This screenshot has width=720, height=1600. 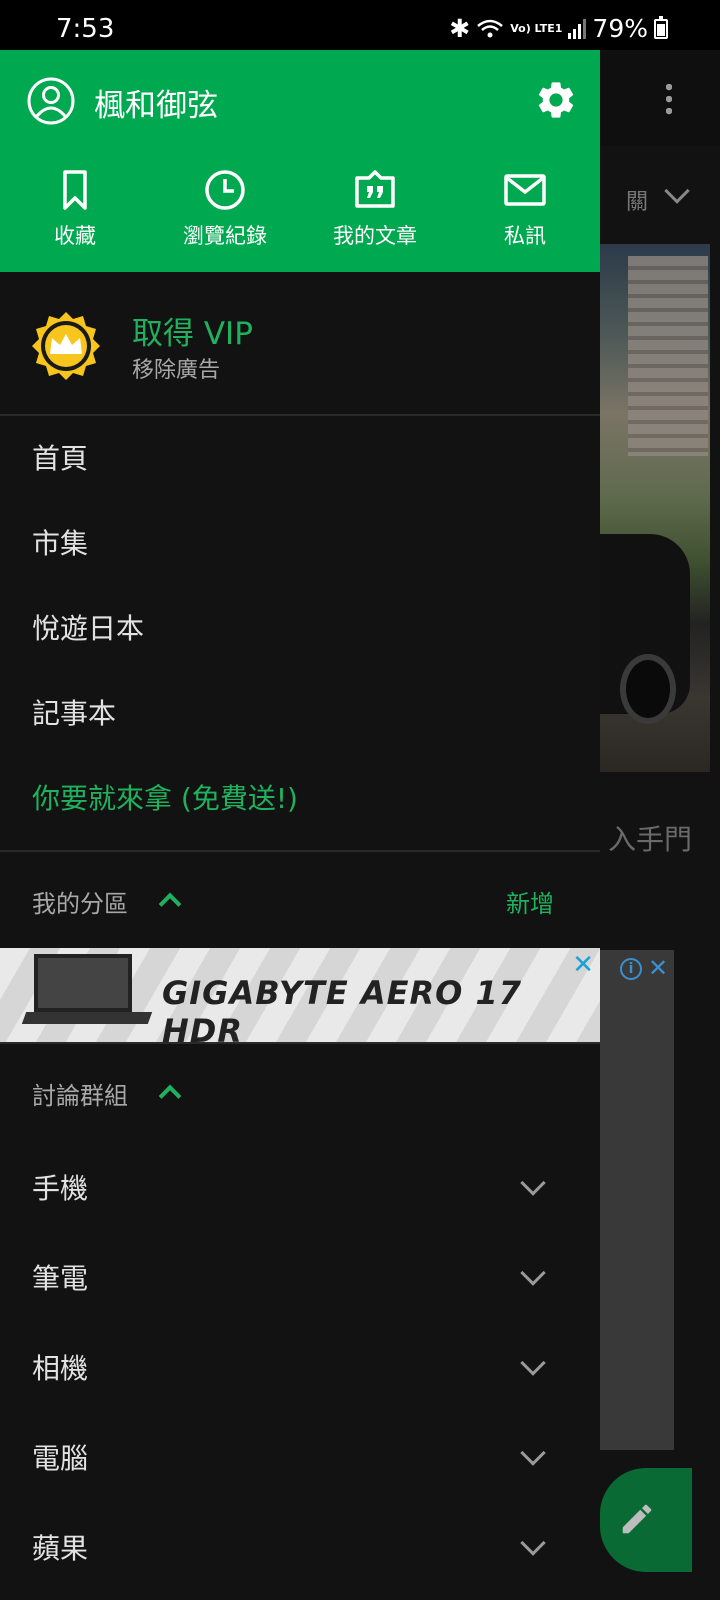 I want to click on background-toolbar, so click(x=660, y=98).